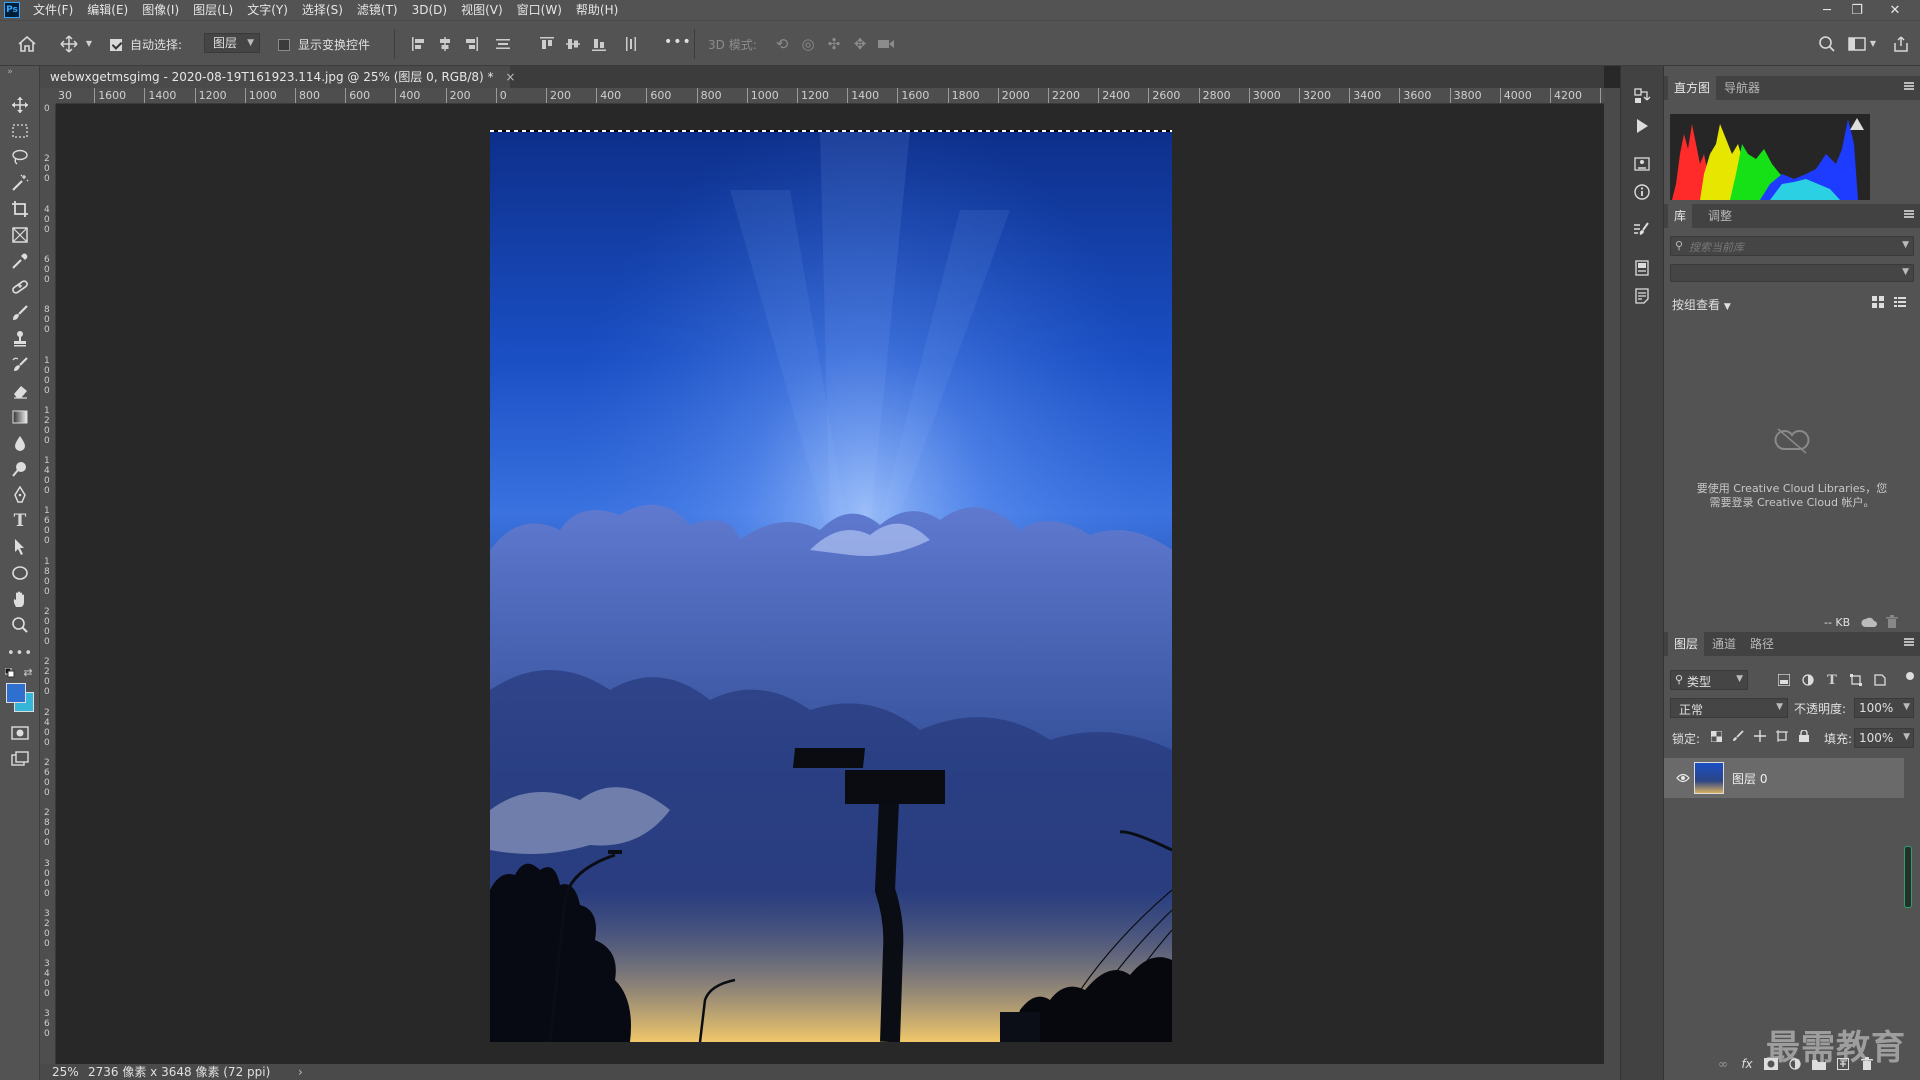  What do you see at coordinates (20, 443) in the screenshot?
I see `blur-tool-icon` at bounding box center [20, 443].